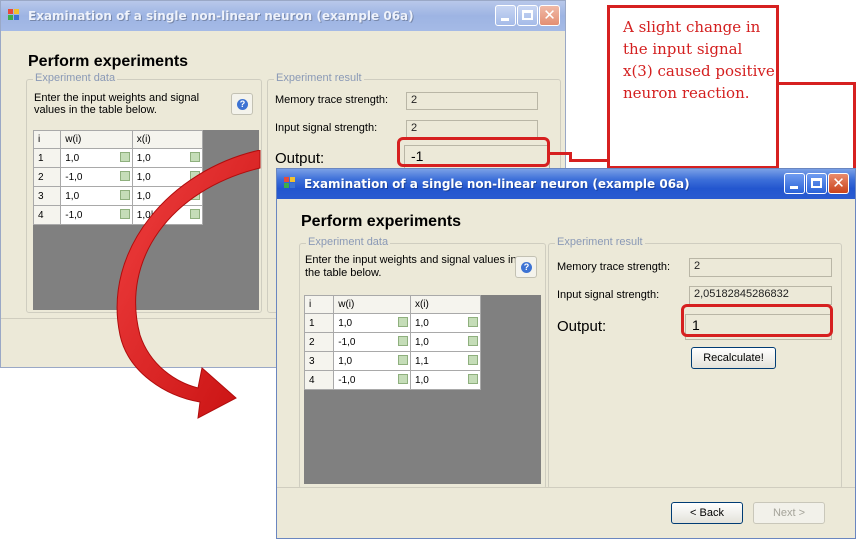 This screenshot has width=859, height=539. Describe the element at coordinates (707, 513) in the screenshot. I see `back-button: < Back` at that location.